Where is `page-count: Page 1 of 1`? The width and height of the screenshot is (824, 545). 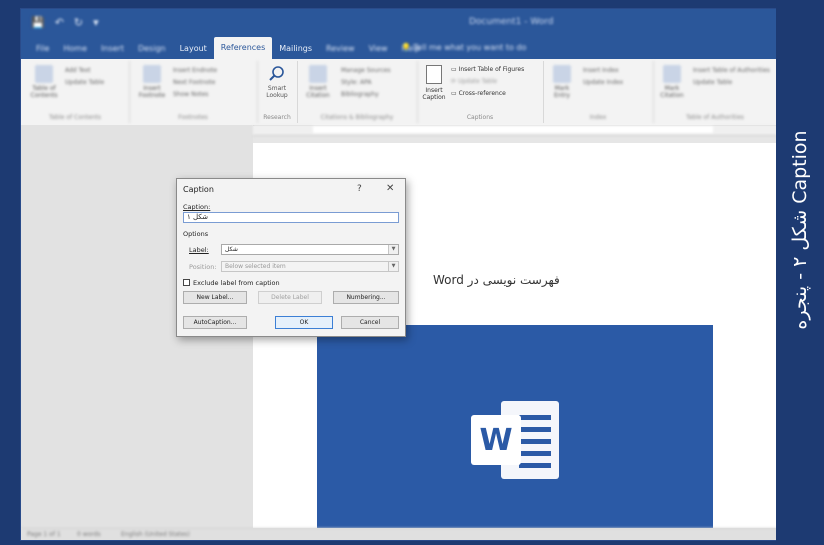 page-count: Page 1 of 1 is located at coordinates (44, 534).